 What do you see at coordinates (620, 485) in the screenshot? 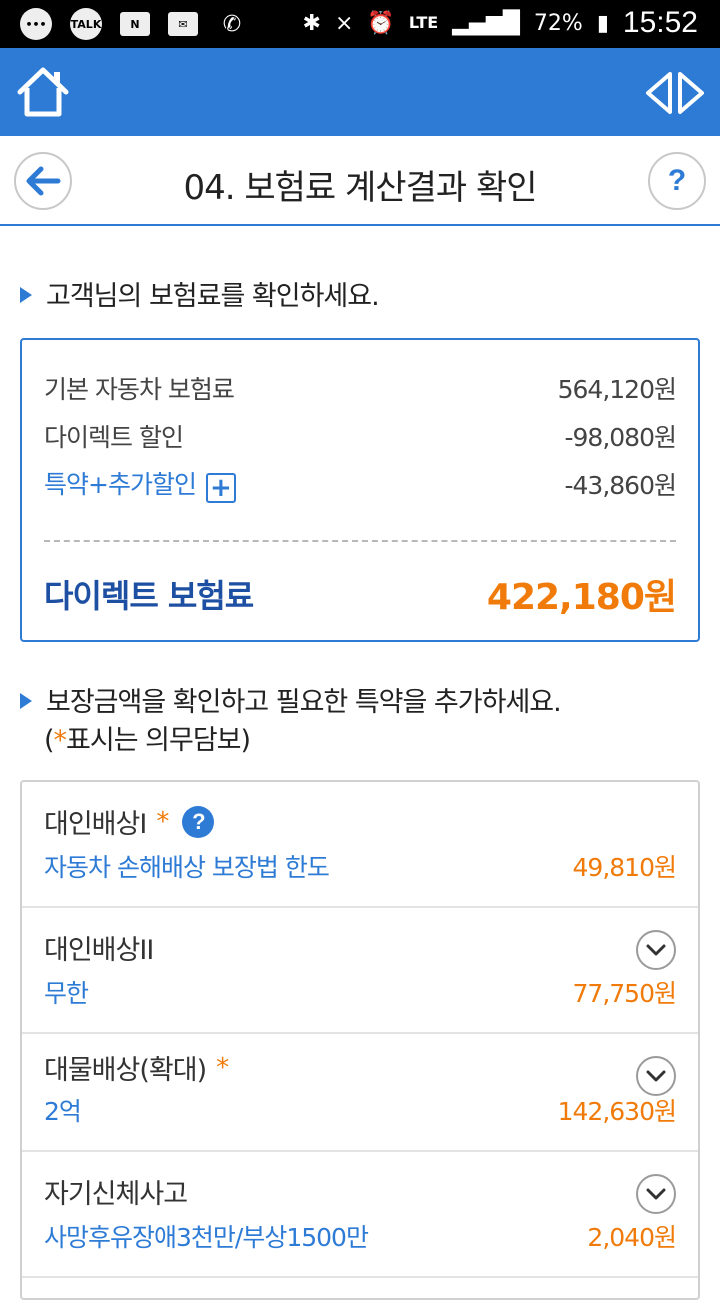
I see `summary-value: -43,860원` at bounding box center [620, 485].